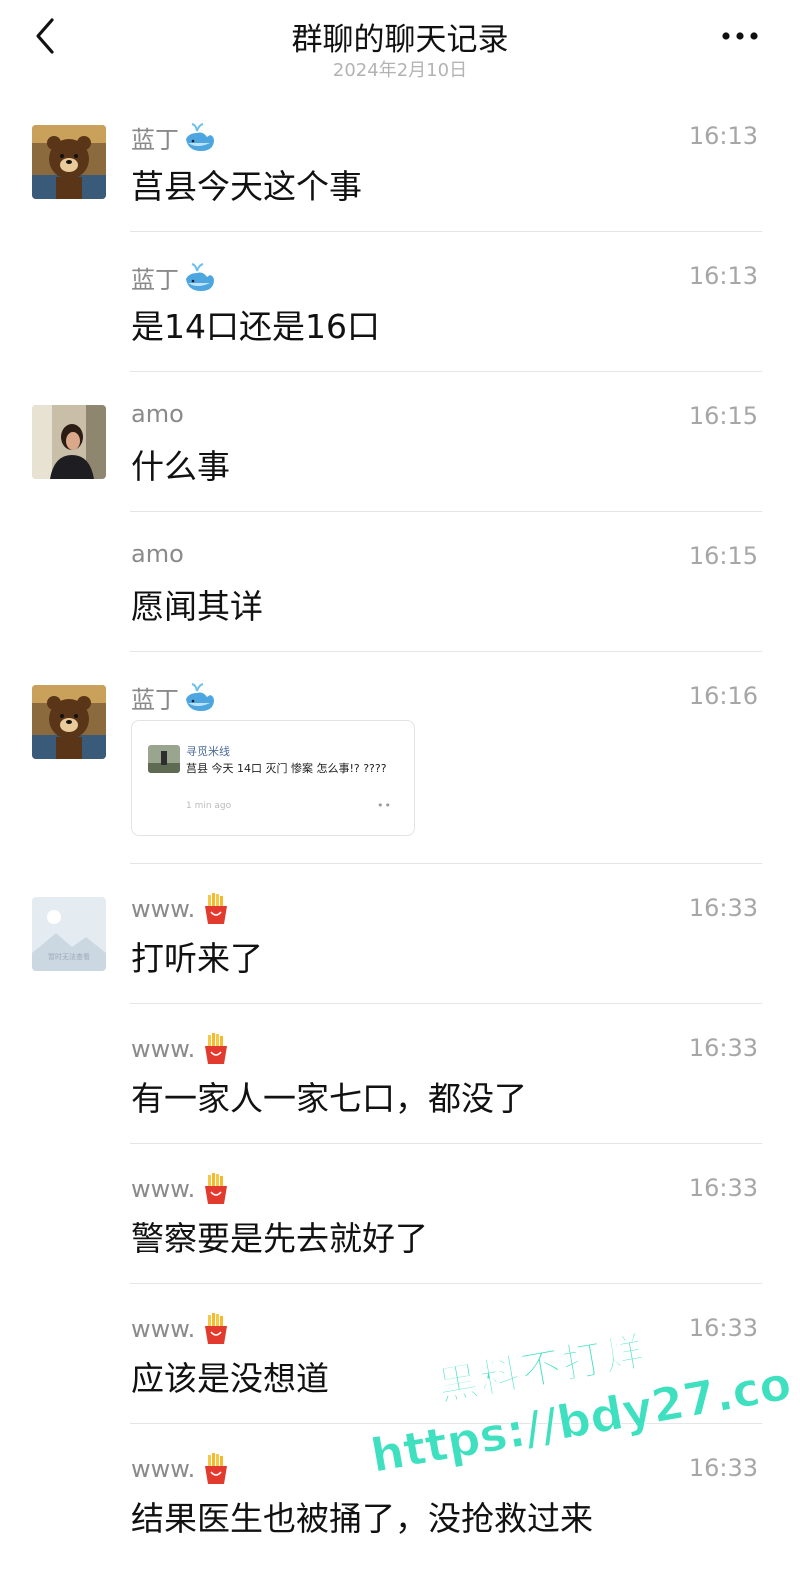 The height and width of the screenshot is (1580, 800). What do you see at coordinates (400, 40) in the screenshot?
I see `page-title: 群聊的聊天记录` at bounding box center [400, 40].